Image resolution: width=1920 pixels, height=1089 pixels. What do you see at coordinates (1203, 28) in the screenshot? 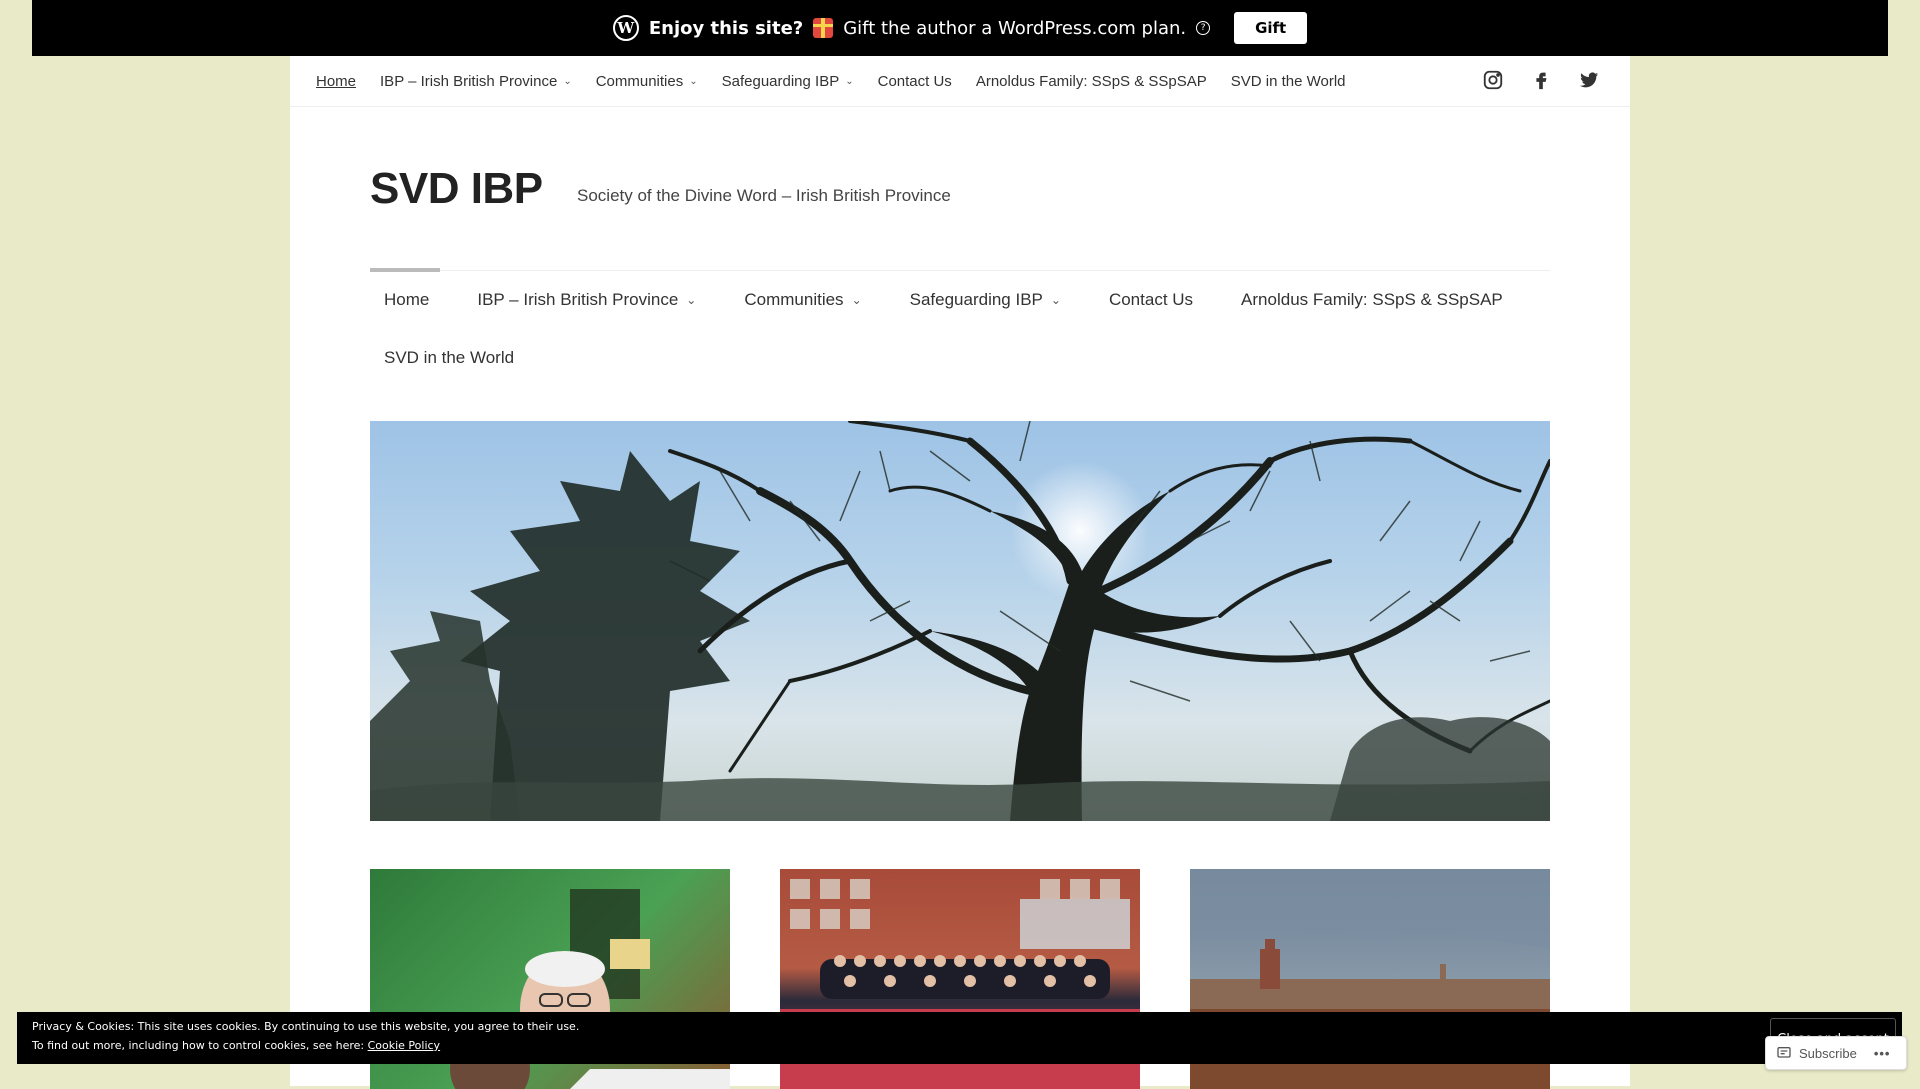
I see `help-icon: ?` at bounding box center [1203, 28].